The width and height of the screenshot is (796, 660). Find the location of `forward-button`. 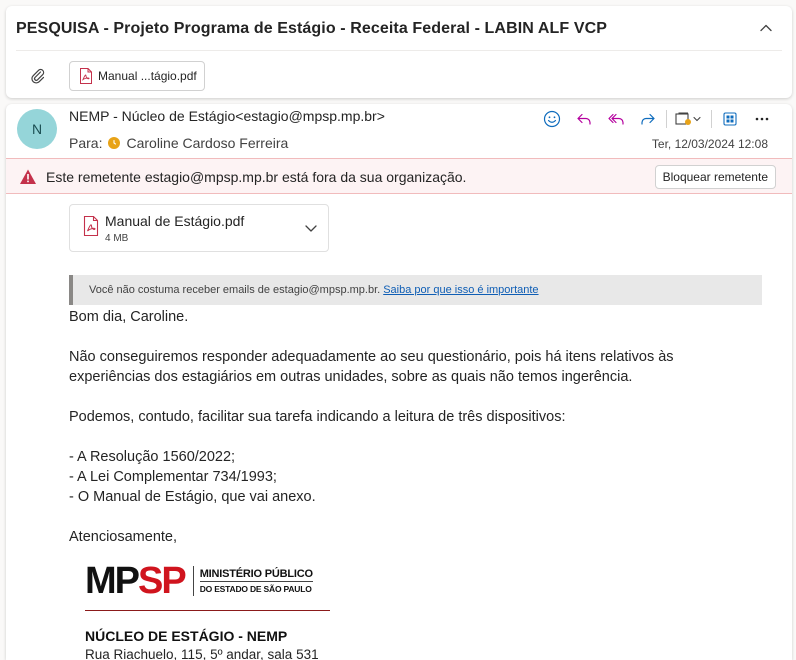

forward-button is located at coordinates (648, 119).